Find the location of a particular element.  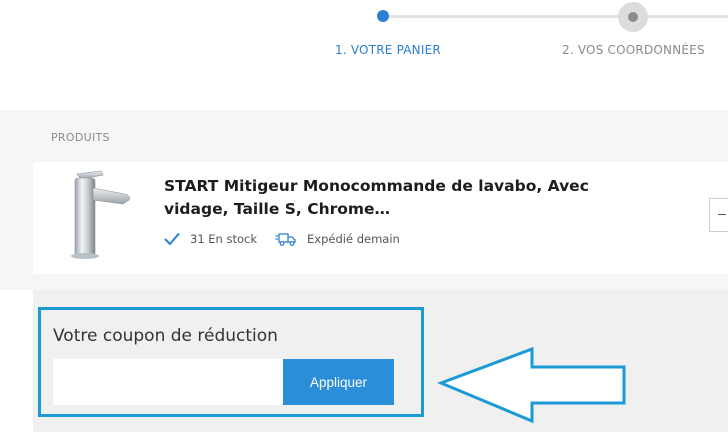

check-icon is located at coordinates (172, 239).